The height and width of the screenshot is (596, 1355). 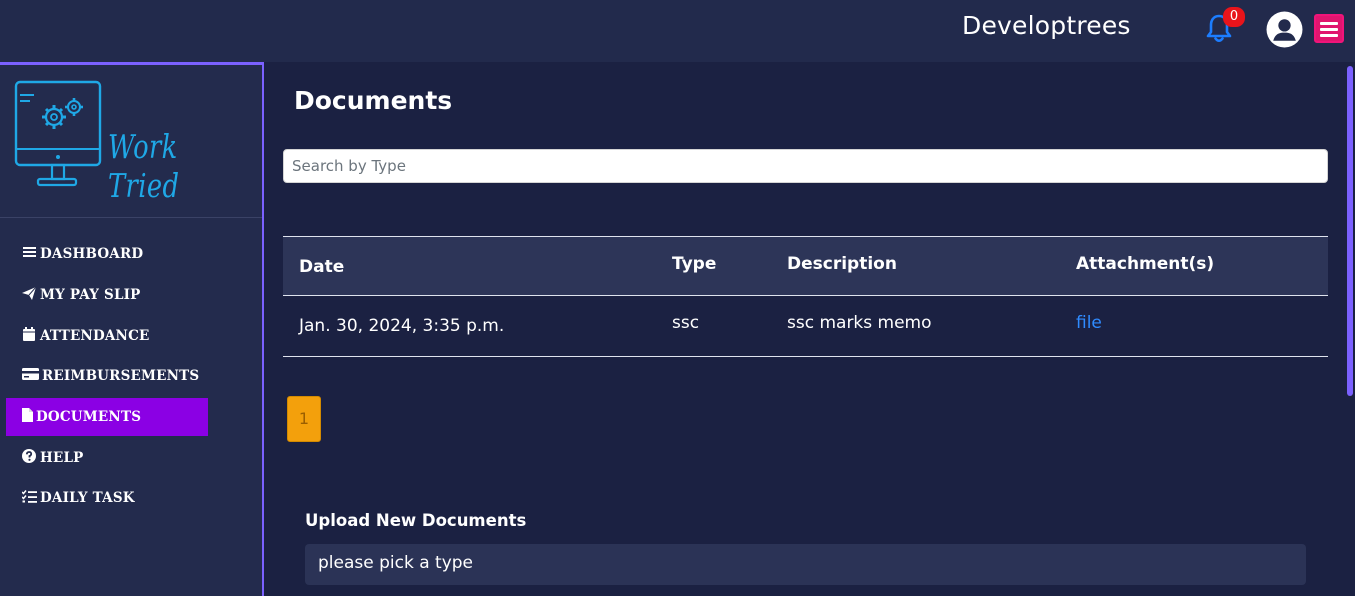 I want to click on document-type-select: please pick a type, so click(x=805, y=564).